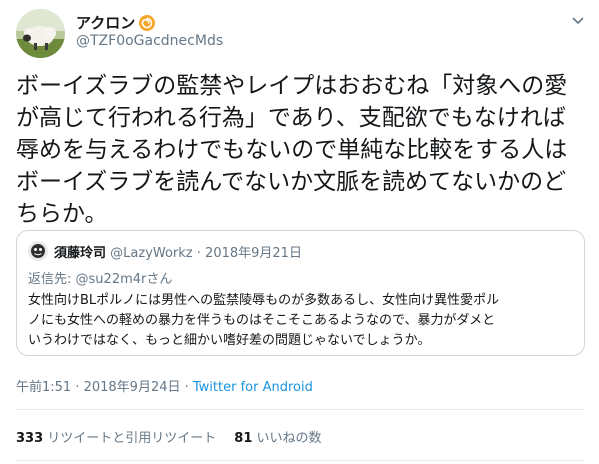  Describe the element at coordinates (253, 253) in the screenshot. I see `quoted-date: 2018年9月21日` at that location.